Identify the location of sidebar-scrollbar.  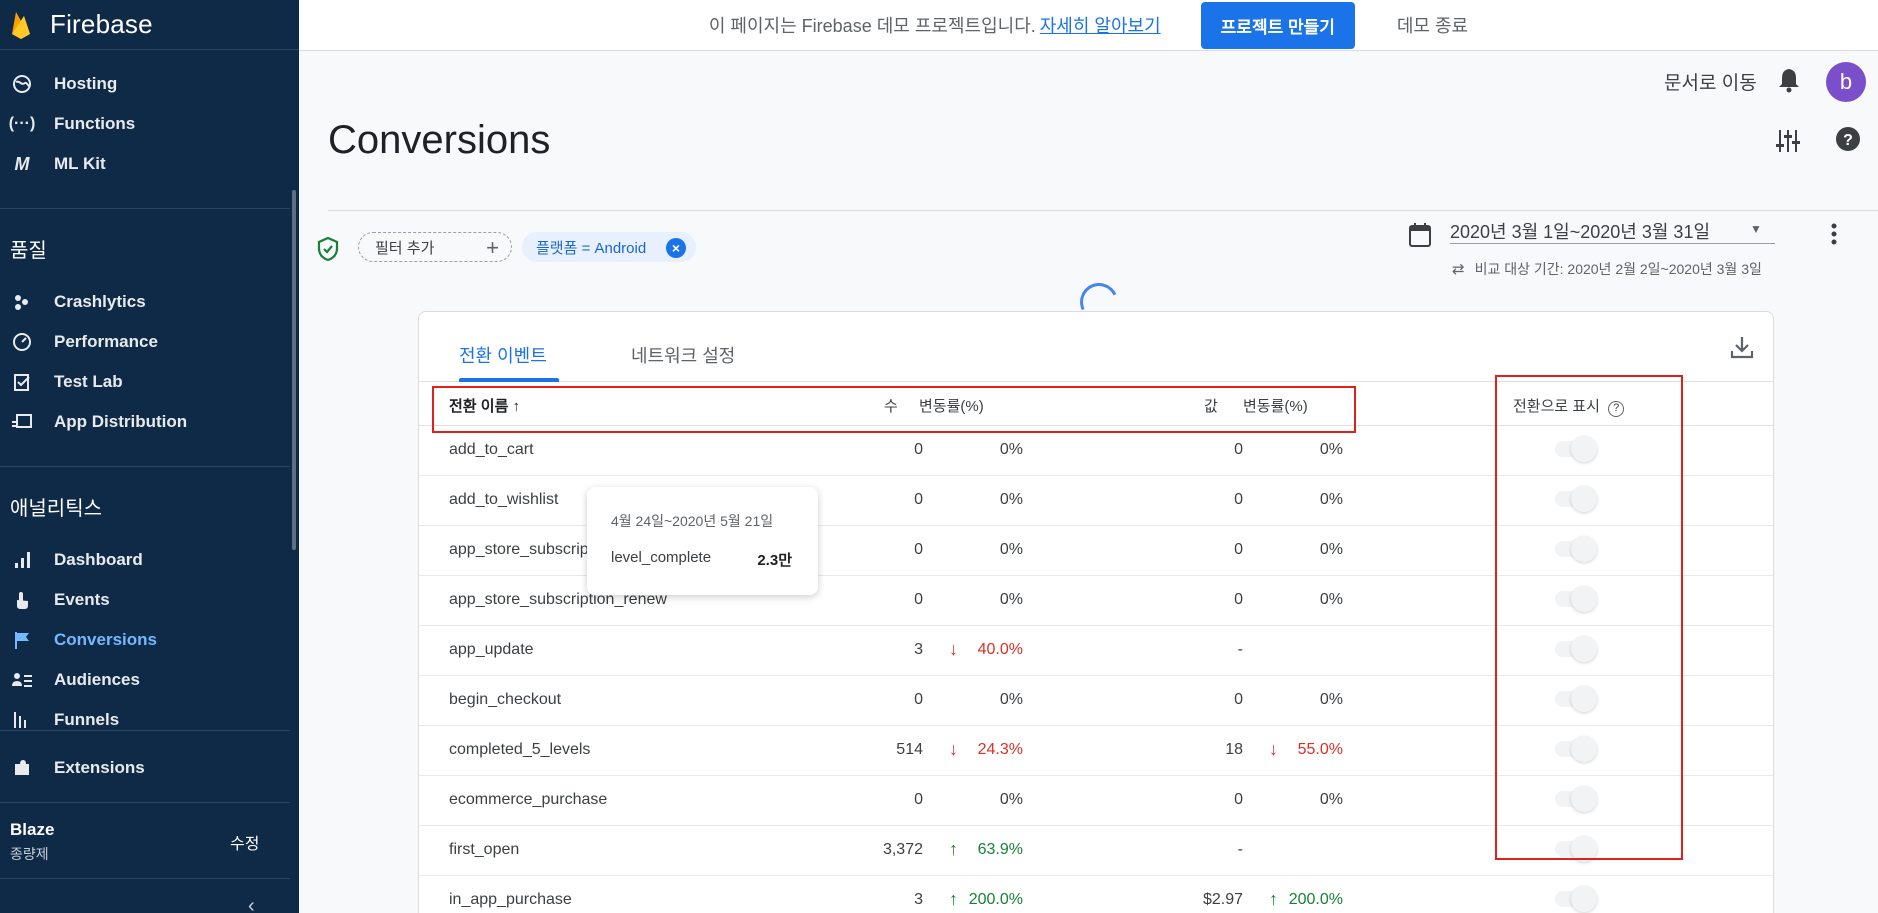
(294, 370).